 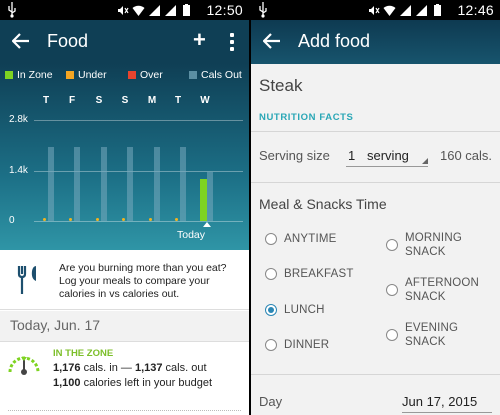 What do you see at coordinates (130, 368) in the screenshot?
I see `zone-calories-line: 1,176 cals. in — 1,137 cals. out` at bounding box center [130, 368].